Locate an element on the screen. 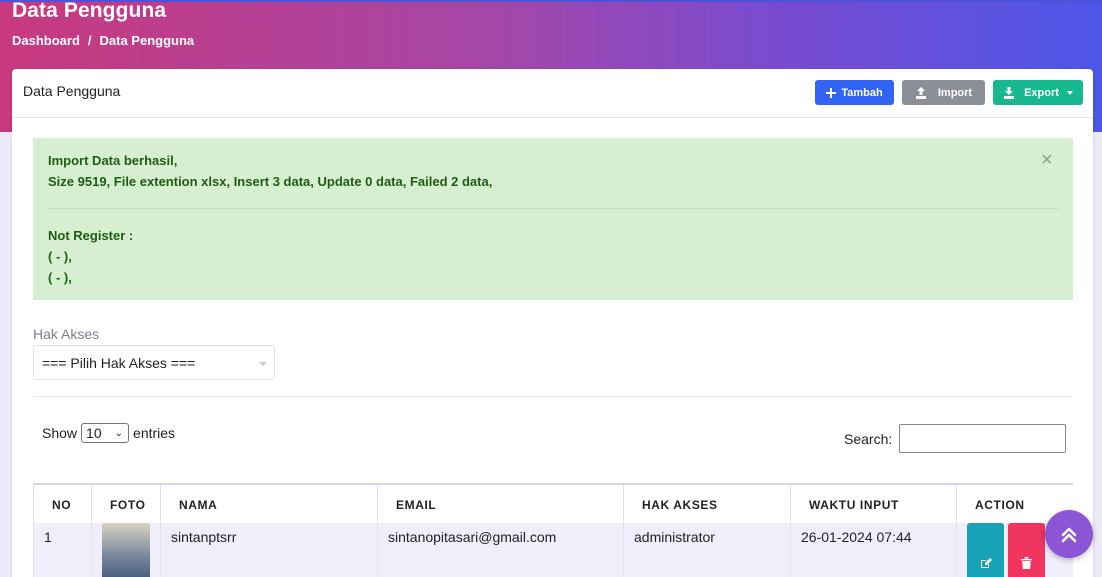 The image size is (1102, 577). header-nama: NAMA is located at coordinates (198, 504).